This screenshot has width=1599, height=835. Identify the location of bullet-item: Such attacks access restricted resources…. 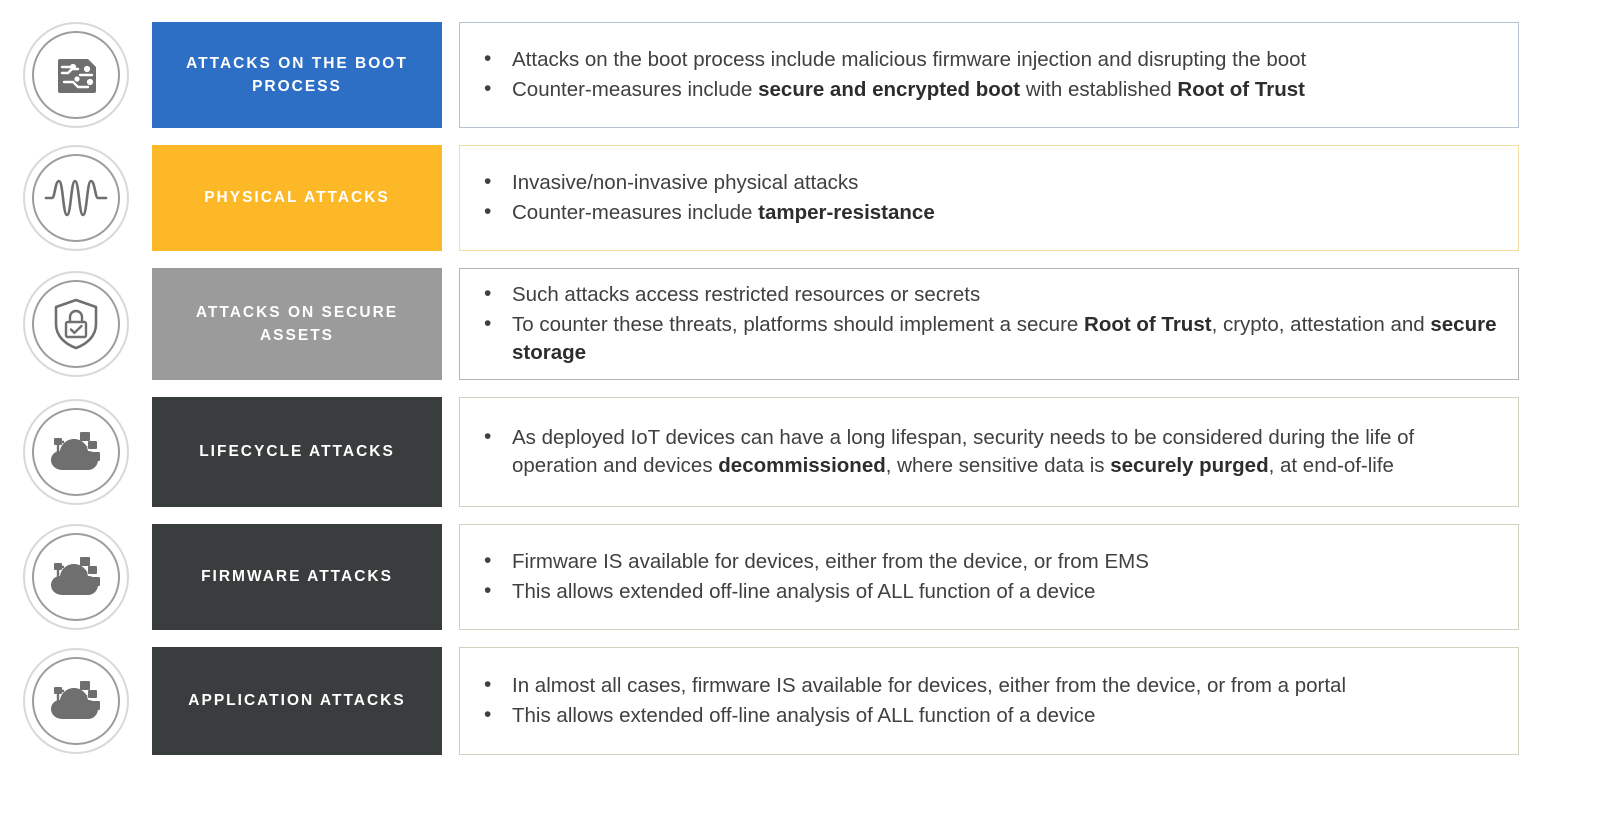
(987, 294).